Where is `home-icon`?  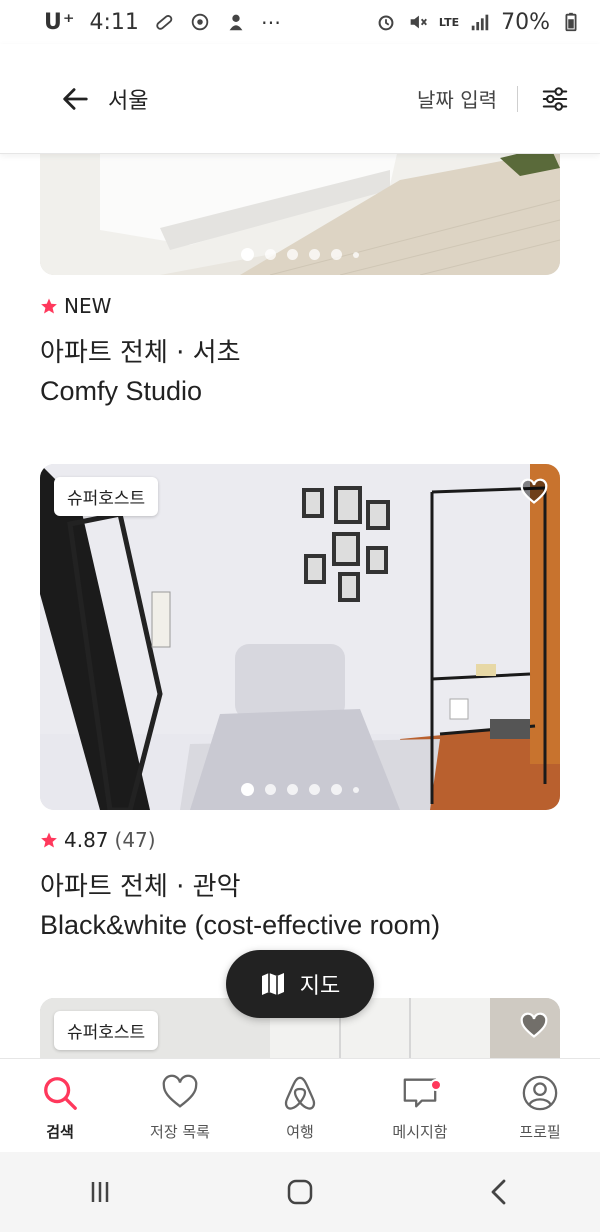
home-icon is located at coordinates (300, 1192).